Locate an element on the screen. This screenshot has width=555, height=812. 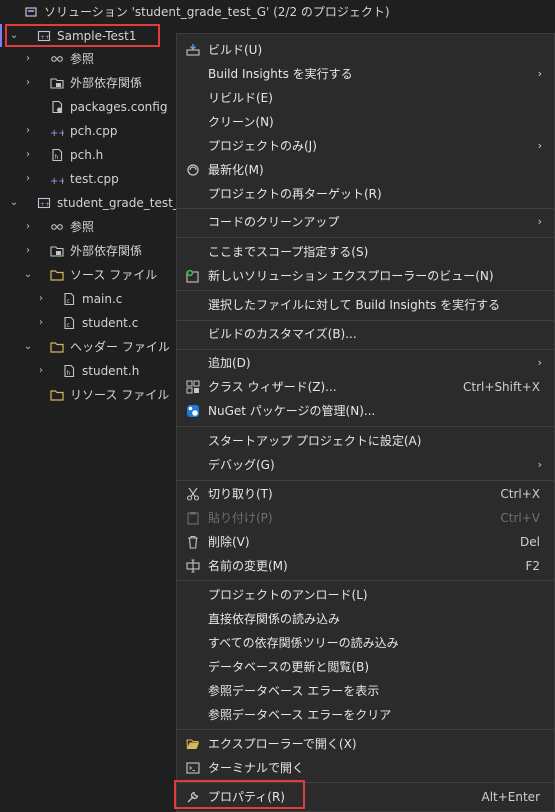
menu-item-clear-db-errors: 参照データベース エラーをクリア is located at coordinates (365, 715).